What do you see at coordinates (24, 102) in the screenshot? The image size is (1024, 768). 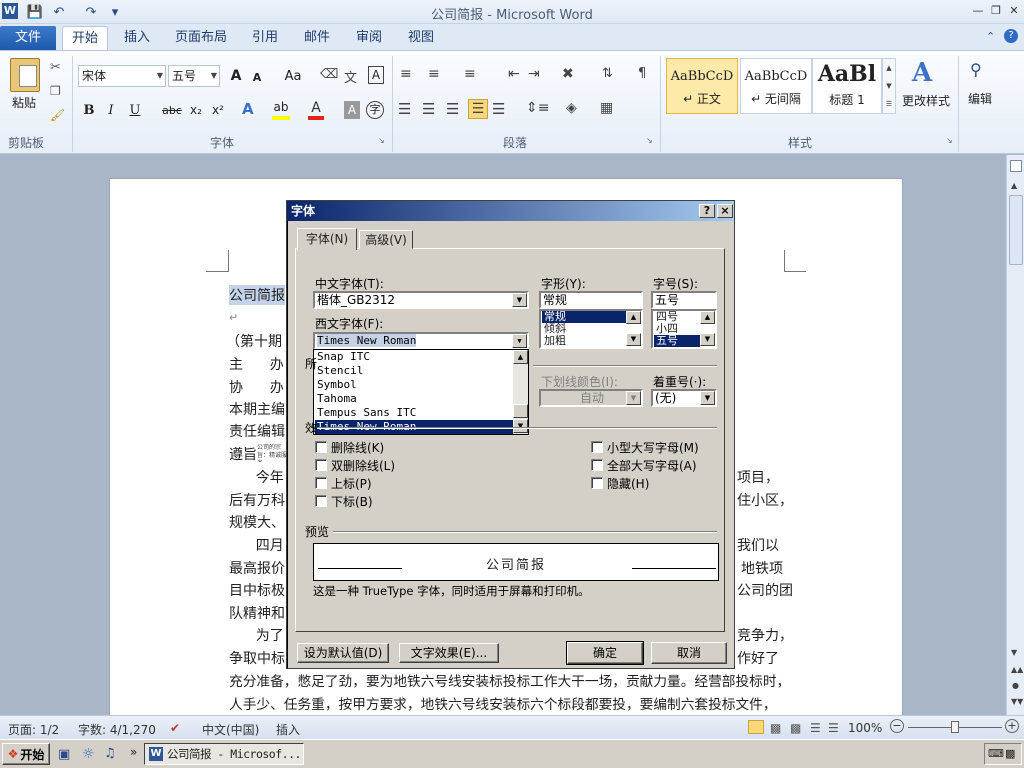 I see `paste-button: 粘贴` at bounding box center [24, 102].